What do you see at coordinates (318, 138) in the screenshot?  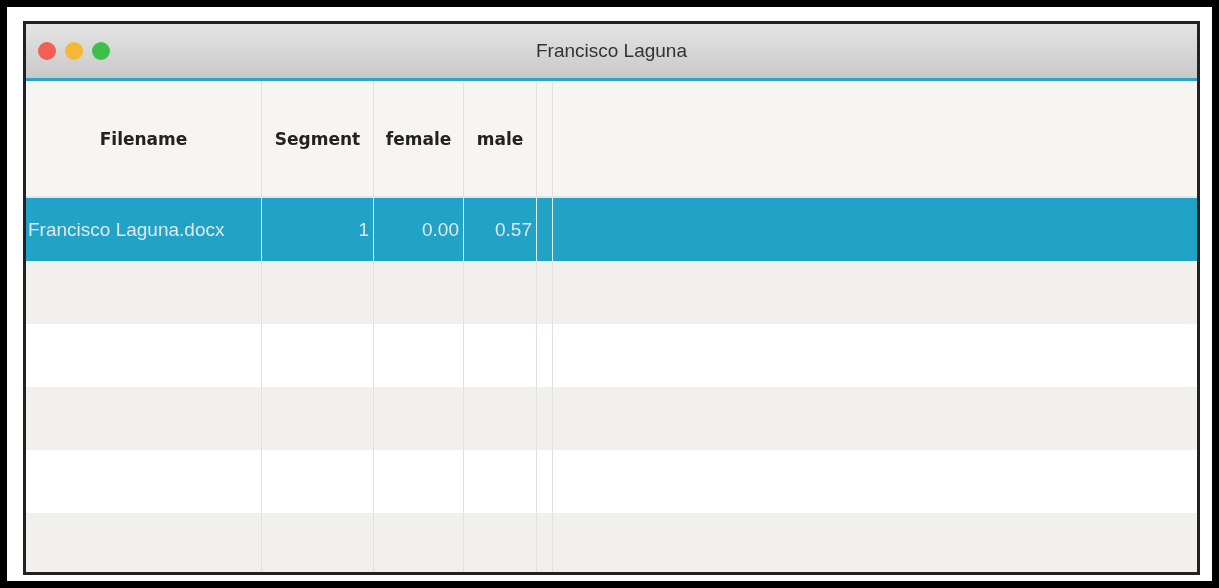 I see `column-header: Segment` at bounding box center [318, 138].